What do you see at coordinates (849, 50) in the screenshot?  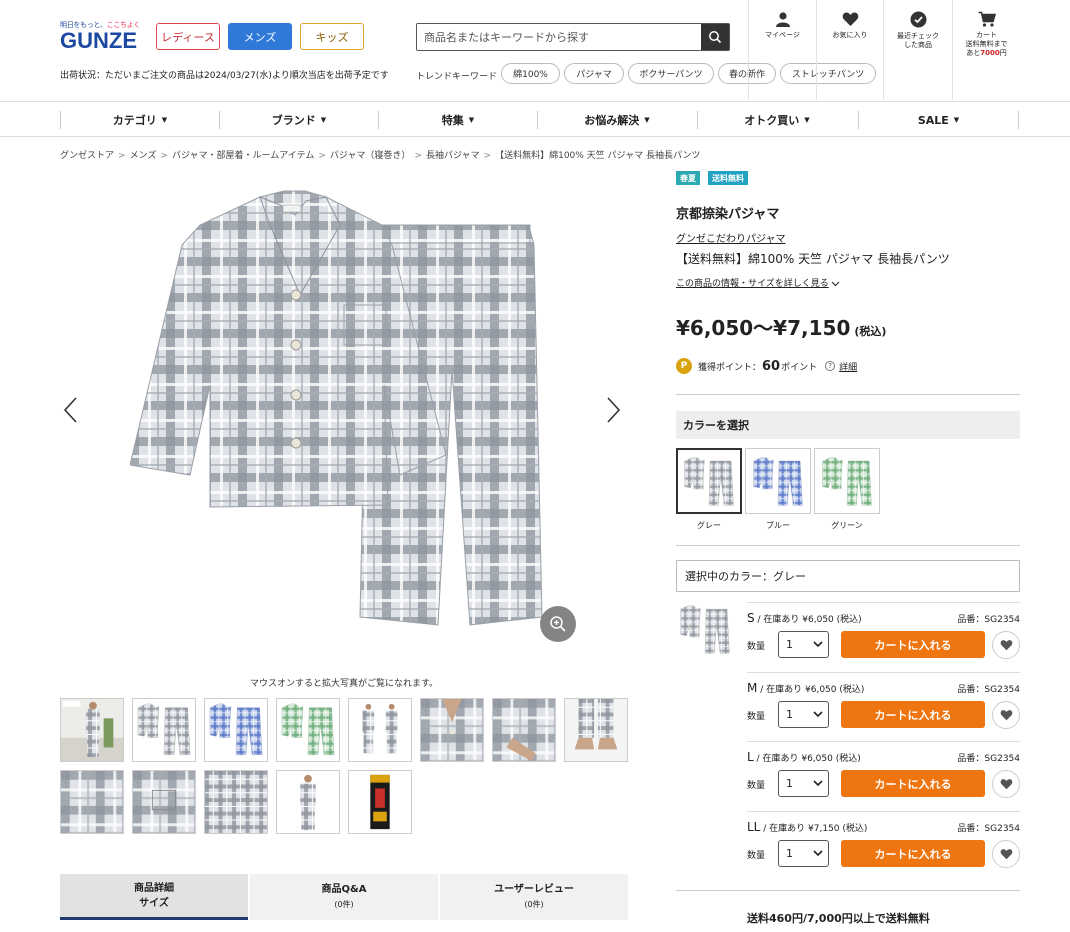 I see `favorites-link: お気に入り` at bounding box center [849, 50].